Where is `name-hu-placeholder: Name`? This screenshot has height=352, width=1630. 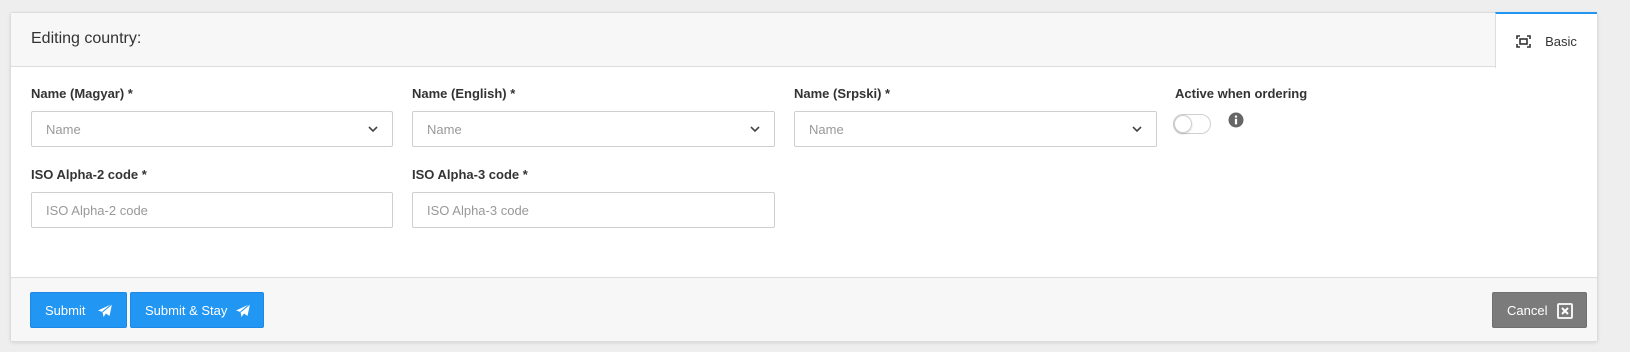
name-hu-placeholder: Name is located at coordinates (63, 129).